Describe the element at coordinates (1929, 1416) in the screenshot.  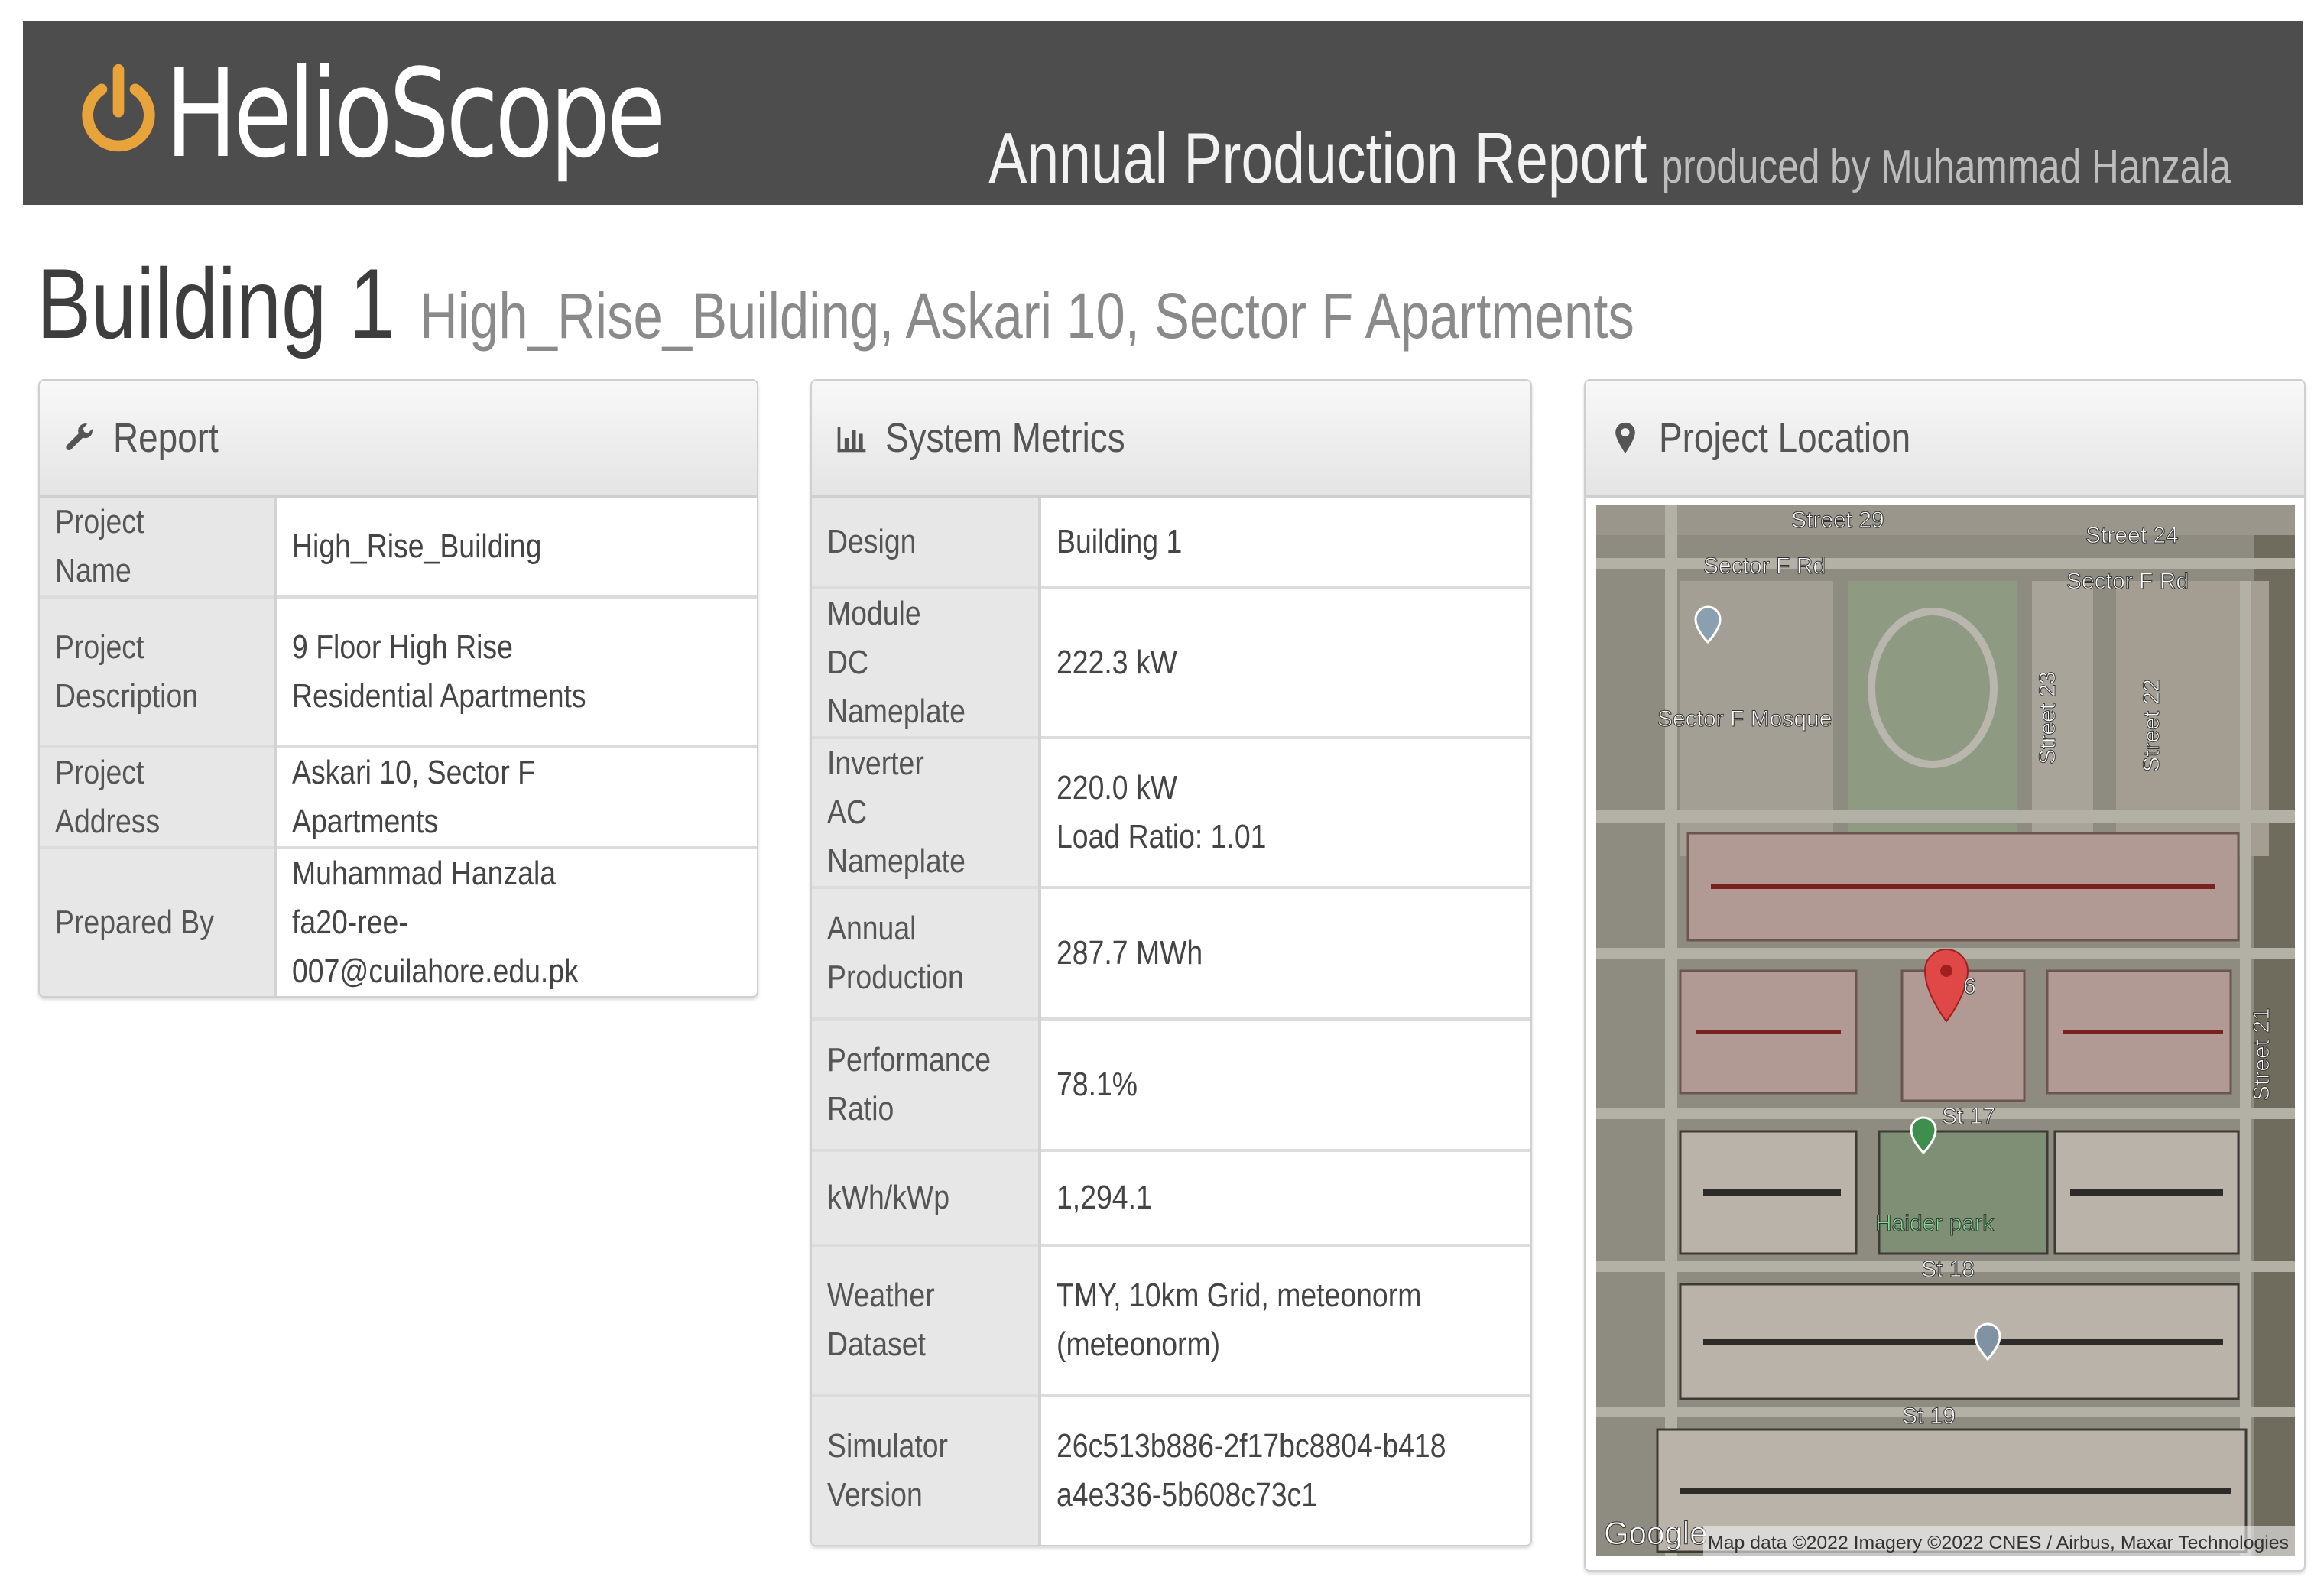
I see `map-label: St 19` at that location.